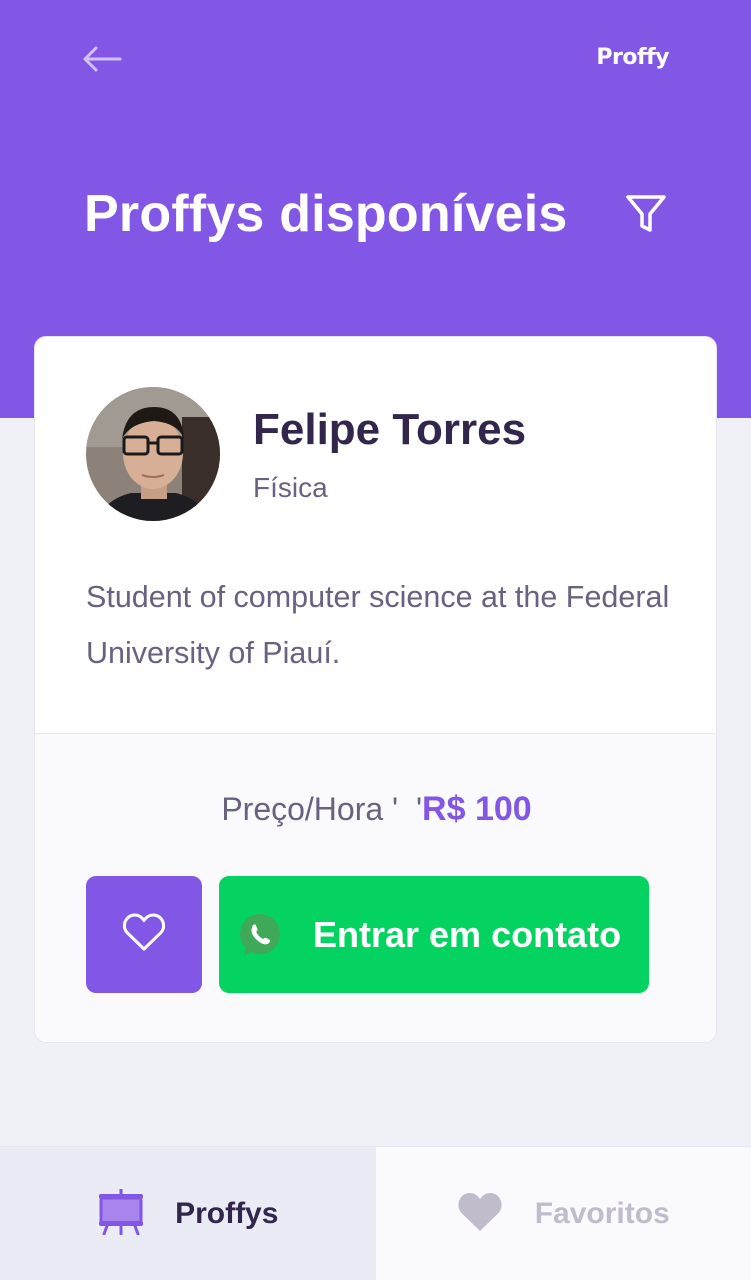 The height and width of the screenshot is (1280, 751). I want to click on tab-favoritos: Favoritos, so click(563, 1213).